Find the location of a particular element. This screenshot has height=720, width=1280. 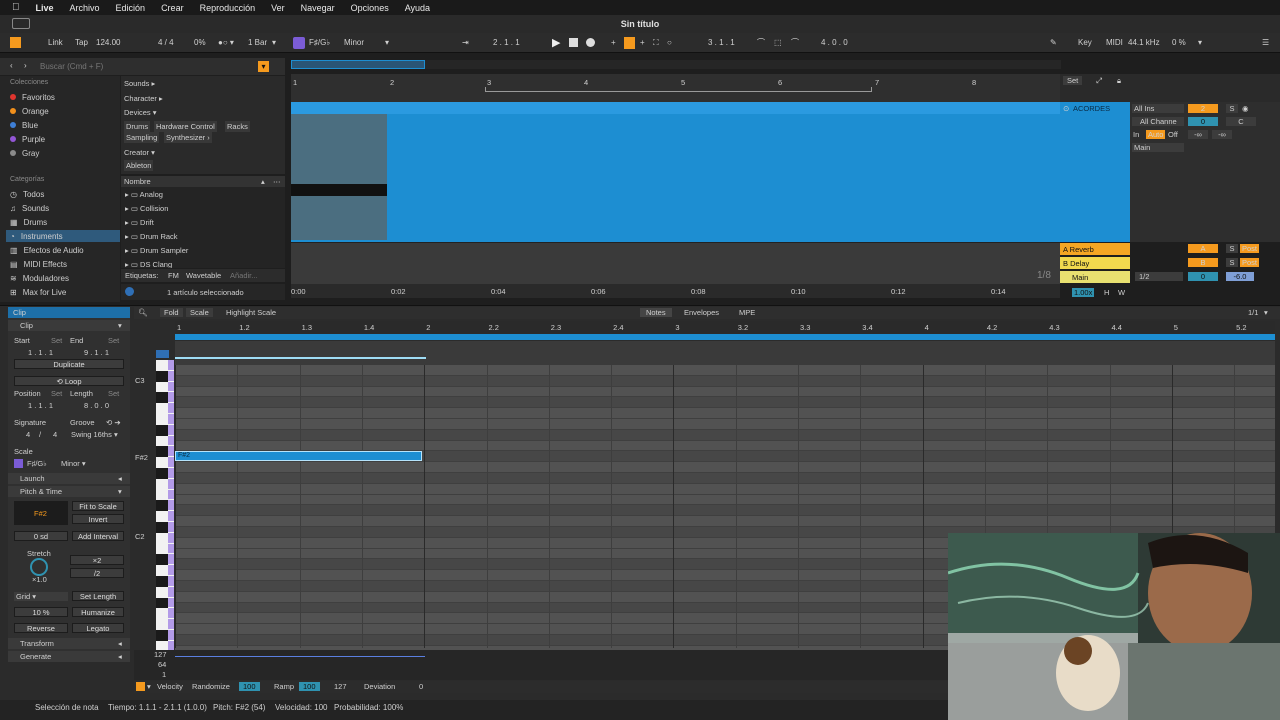

loop-start-field: 3 . 1 . 1 is located at coordinates (721, 43).